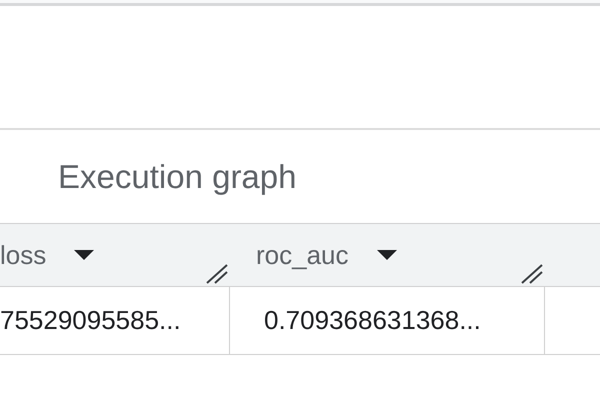 Image resolution: width=600 pixels, height=400 pixels. What do you see at coordinates (23, 255) in the screenshot?
I see `column-header: loss` at bounding box center [23, 255].